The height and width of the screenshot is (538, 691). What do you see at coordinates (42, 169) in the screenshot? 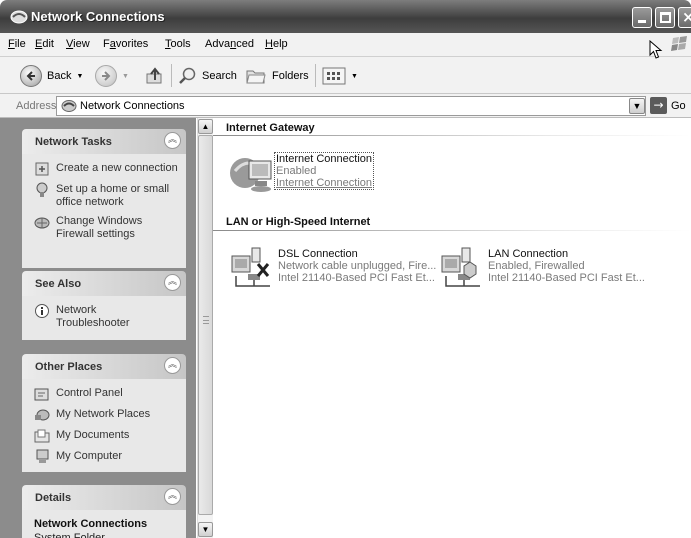
I see `new-connection-icon` at bounding box center [42, 169].